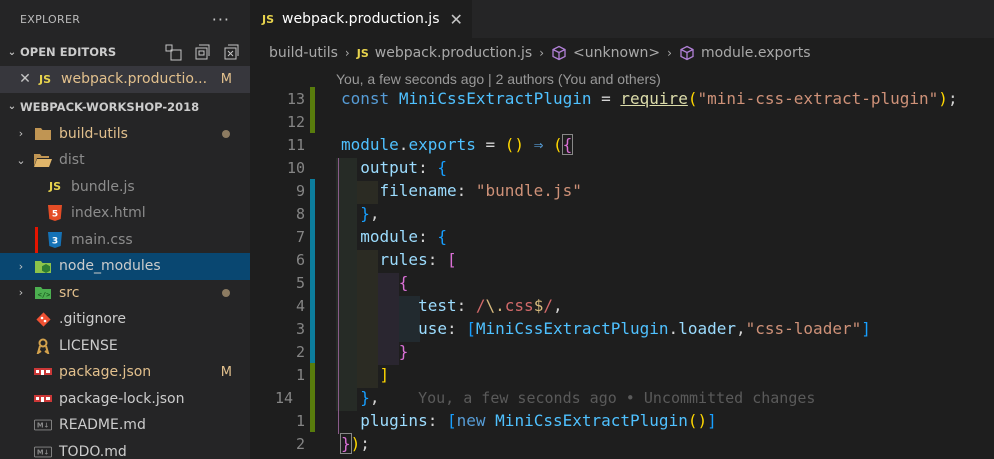 The image size is (994, 459). What do you see at coordinates (622, 351) in the screenshot?
I see `code-line: 2 }` at bounding box center [622, 351].